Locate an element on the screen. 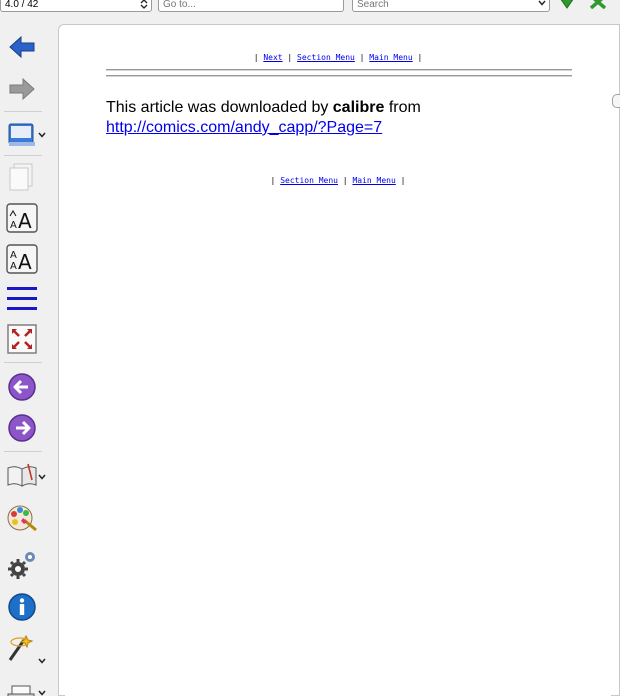 The image size is (620, 696). theme-button is located at coordinates (22, 518).